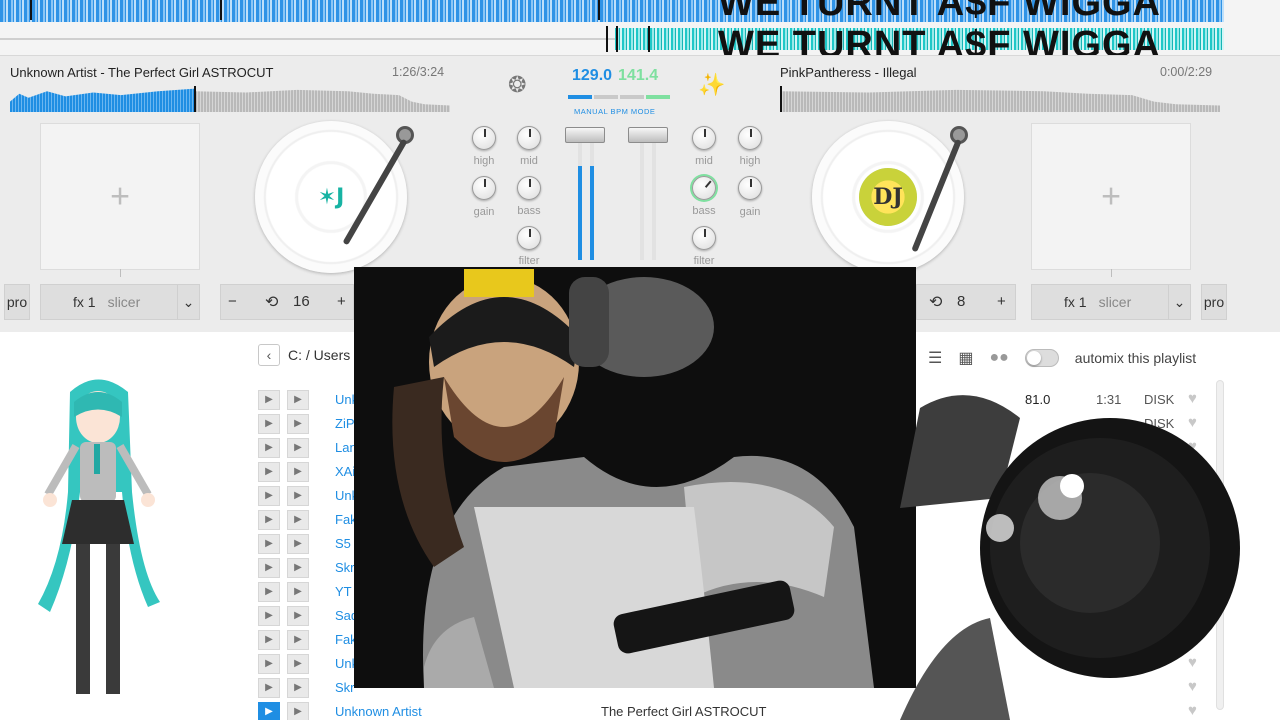 The height and width of the screenshot is (720, 1280). What do you see at coordinates (529, 238) in the screenshot?
I see `deck-left-filter-knob` at bounding box center [529, 238].